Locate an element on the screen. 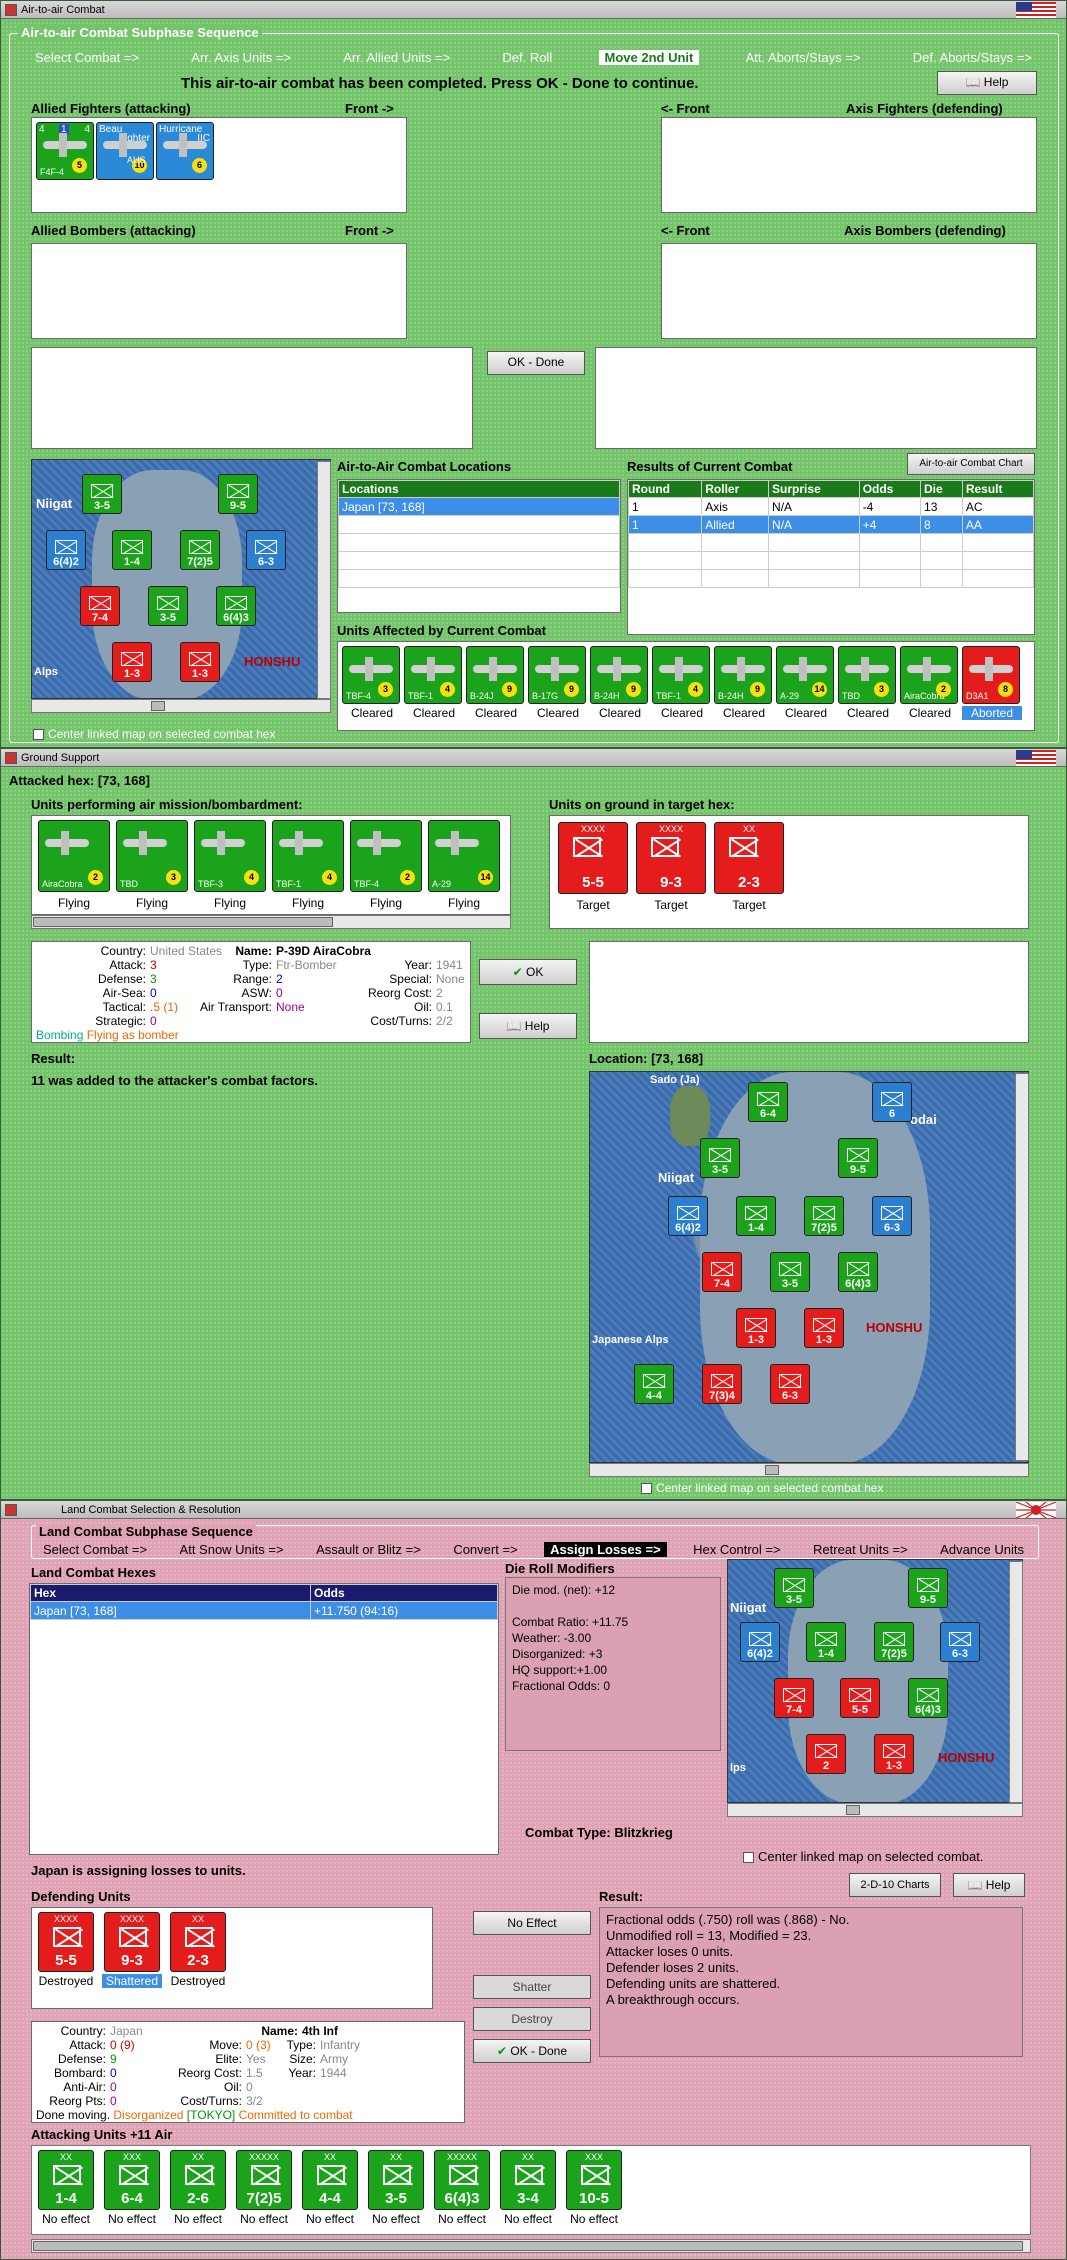  table-row: Japan [73, 168] +11.750 (94:16) is located at coordinates (264, 1610).